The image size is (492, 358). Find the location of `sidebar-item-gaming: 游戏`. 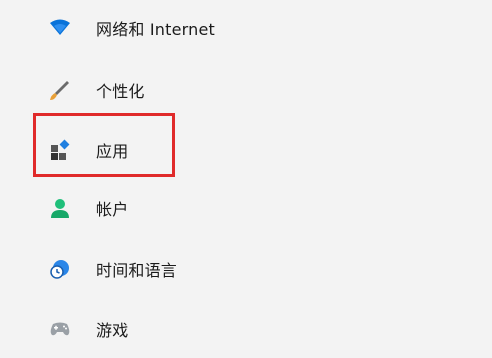

sidebar-item-gaming: 游戏 is located at coordinates (248, 329).